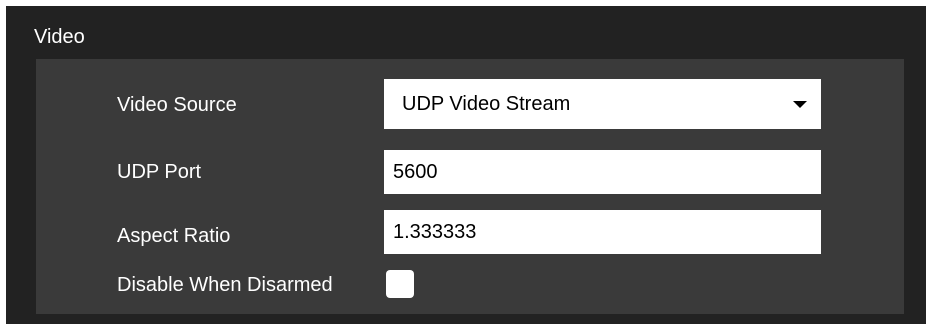 The width and height of the screenshot is (932, 324). What do you see at coordinates (225, 285) in the screenshot?
I see `disable-when-disarmed-label: Disable When Disarmed` at bounding box center [225, 285].